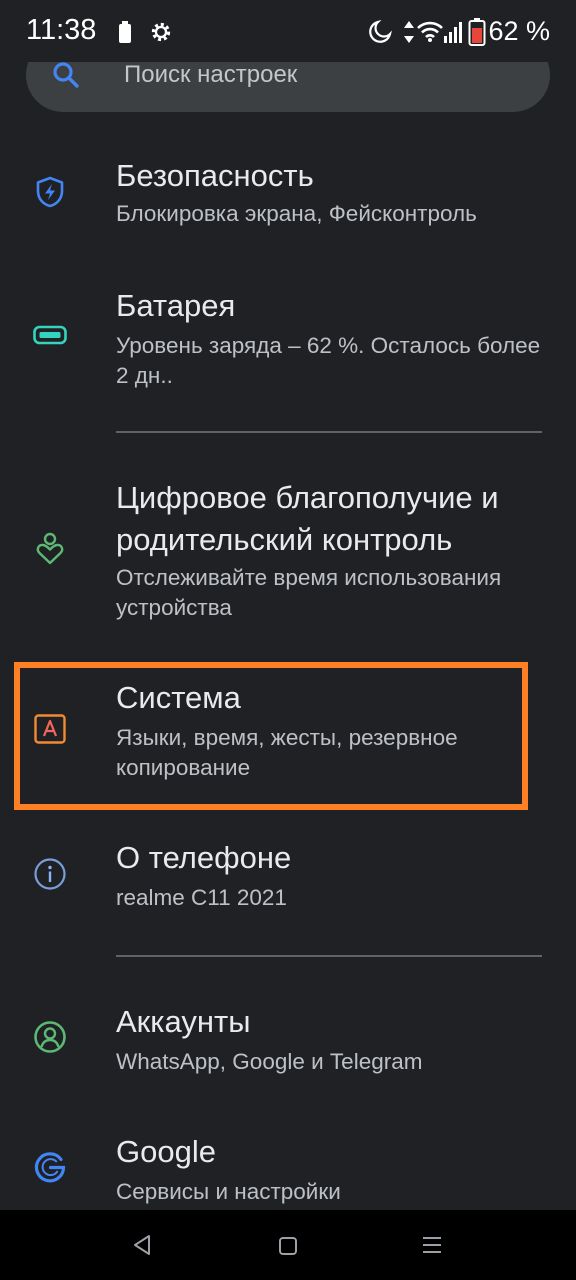 The height and width of the screenshot is (1280, 576). I want to click on status-bar: 11:38 62 %, so click(288, 31).